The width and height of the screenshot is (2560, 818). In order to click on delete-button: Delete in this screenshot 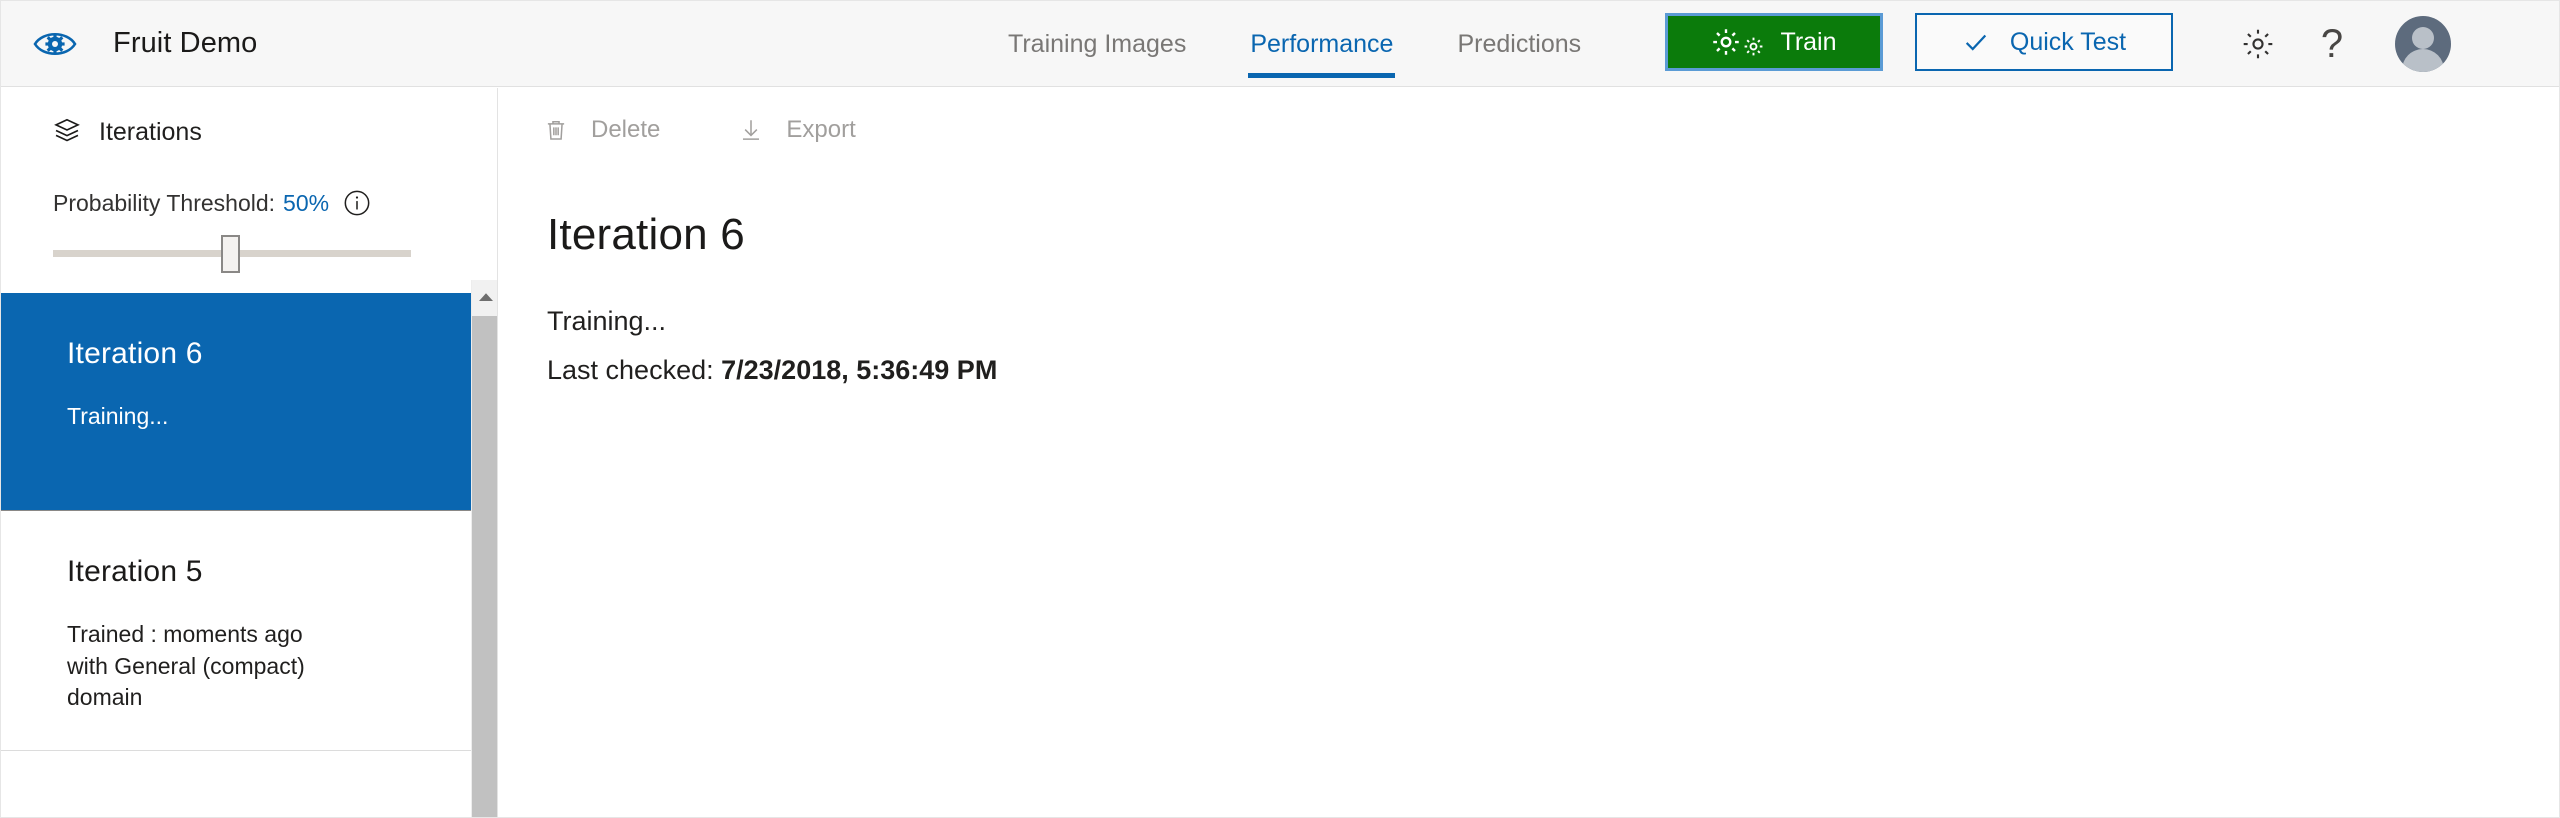, I will do `click(601, 130)`.